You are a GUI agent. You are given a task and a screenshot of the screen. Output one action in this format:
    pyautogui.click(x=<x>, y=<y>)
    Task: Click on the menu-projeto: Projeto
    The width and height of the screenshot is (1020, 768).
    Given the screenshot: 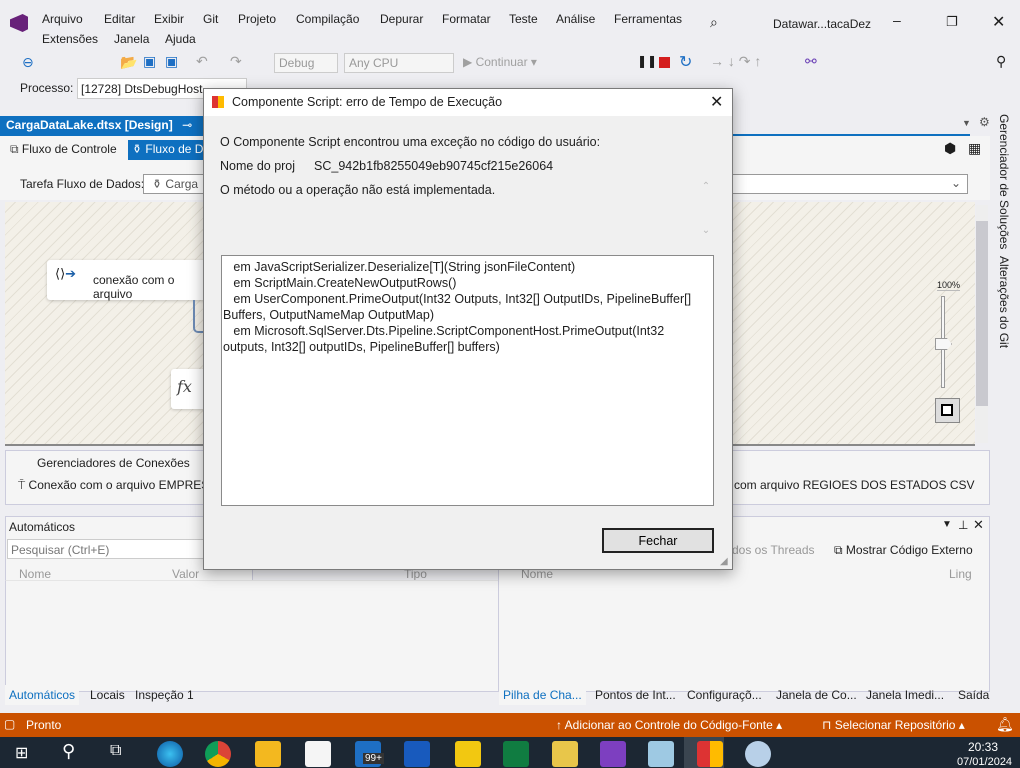 What is the action you would take?
    pyautogui.click(x=257, y=19)
    